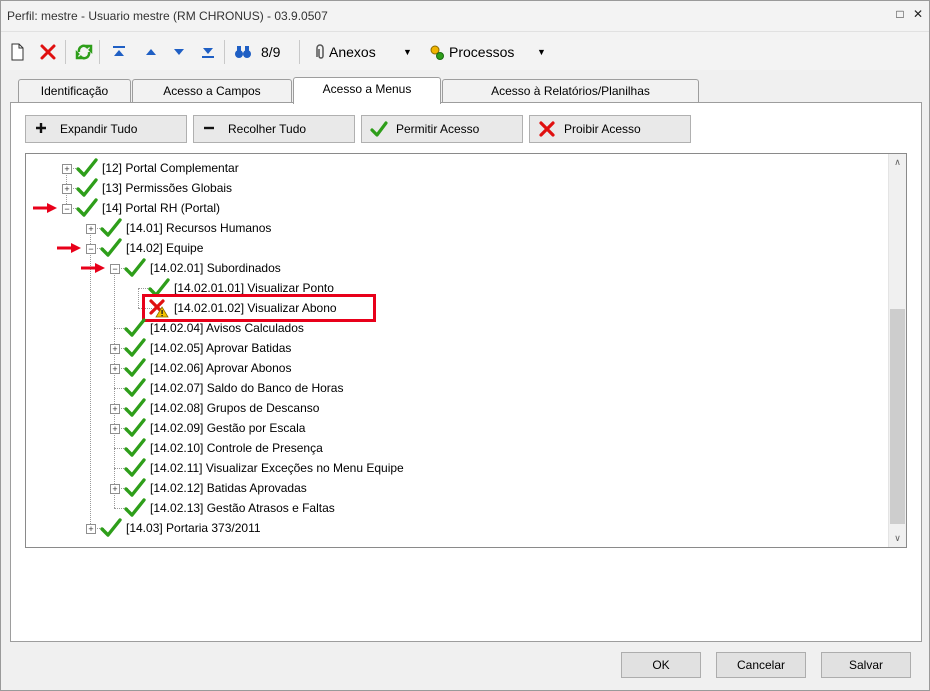 Image resolution: width=930 pixels, height=691 pixels. I want to click on tab-acesso-relatorios: Acesso à Relatórios/Planilhas, so click(570, 90).